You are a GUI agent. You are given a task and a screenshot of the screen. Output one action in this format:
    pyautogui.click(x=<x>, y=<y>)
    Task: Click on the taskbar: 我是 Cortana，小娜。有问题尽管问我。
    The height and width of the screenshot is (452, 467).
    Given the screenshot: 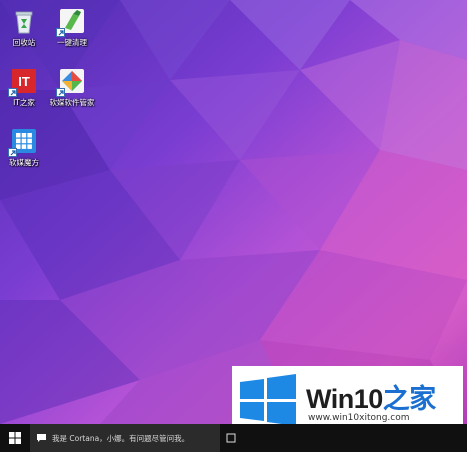 What is the action you would take?
    pyautogui.click(x=233, y=438)
    